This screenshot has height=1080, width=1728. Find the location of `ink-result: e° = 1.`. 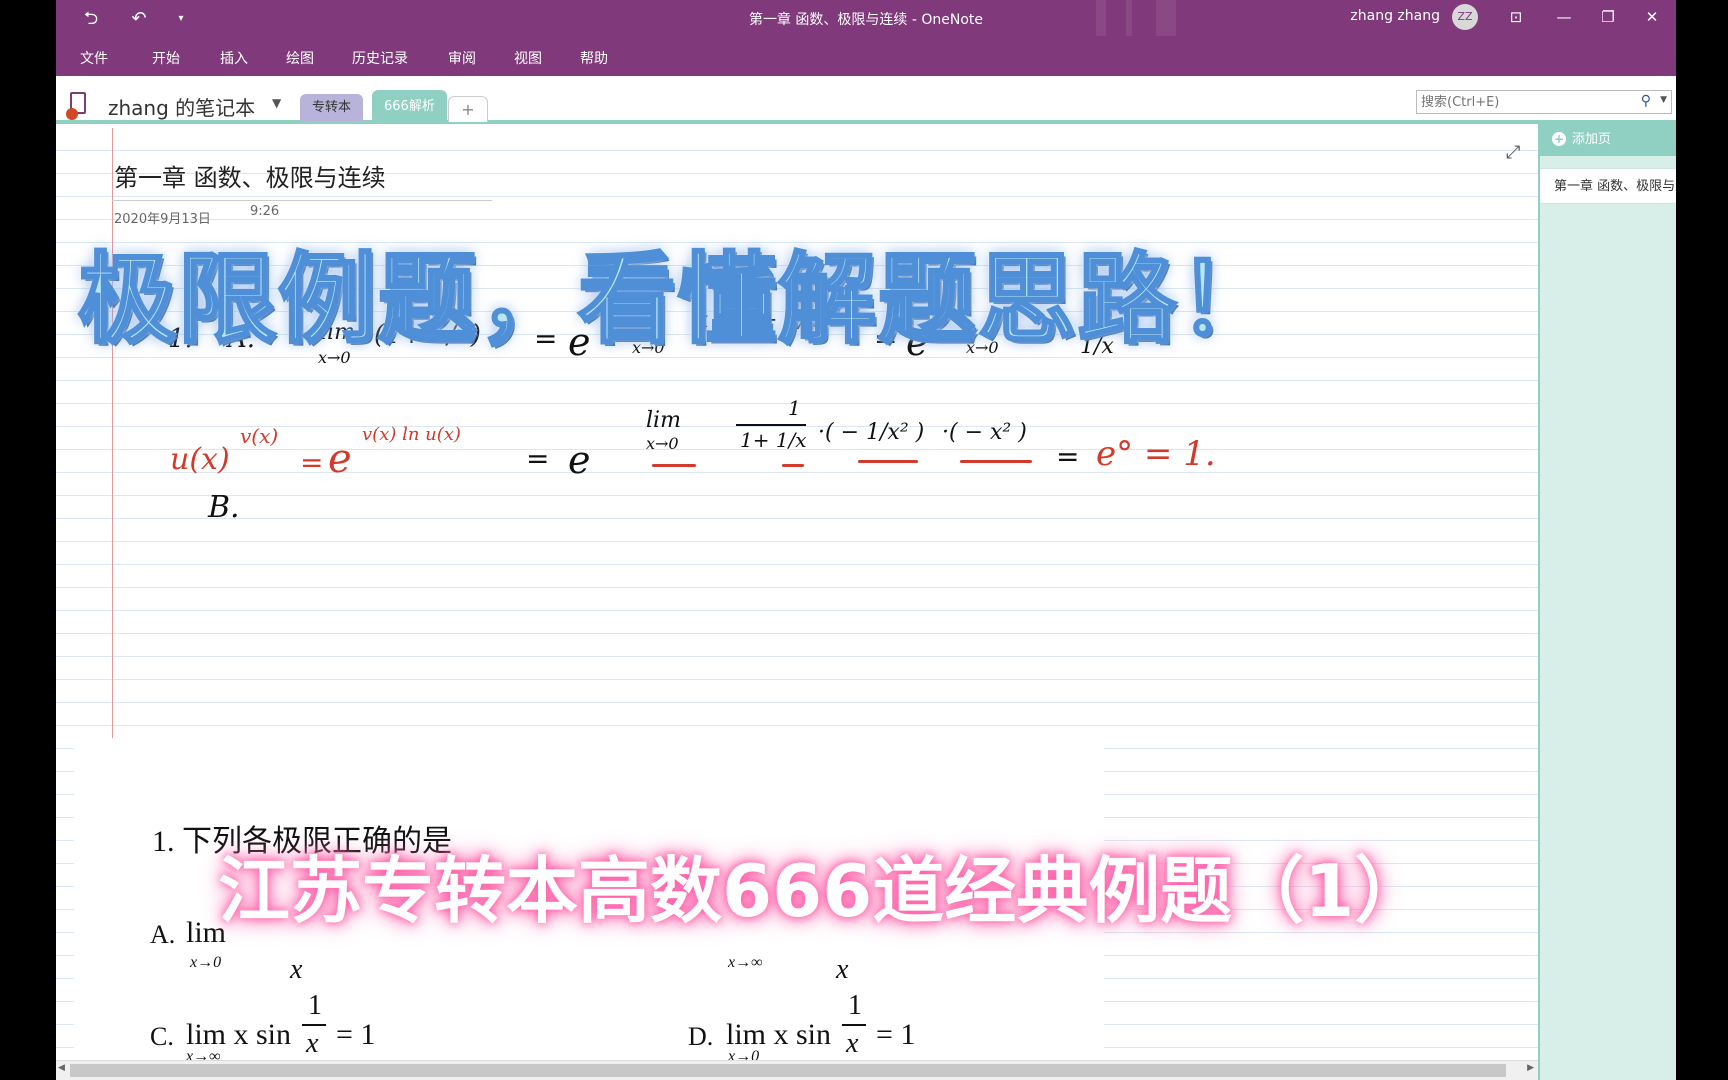

ink-result: e° = 1. is located at coordinates (1156, 454).